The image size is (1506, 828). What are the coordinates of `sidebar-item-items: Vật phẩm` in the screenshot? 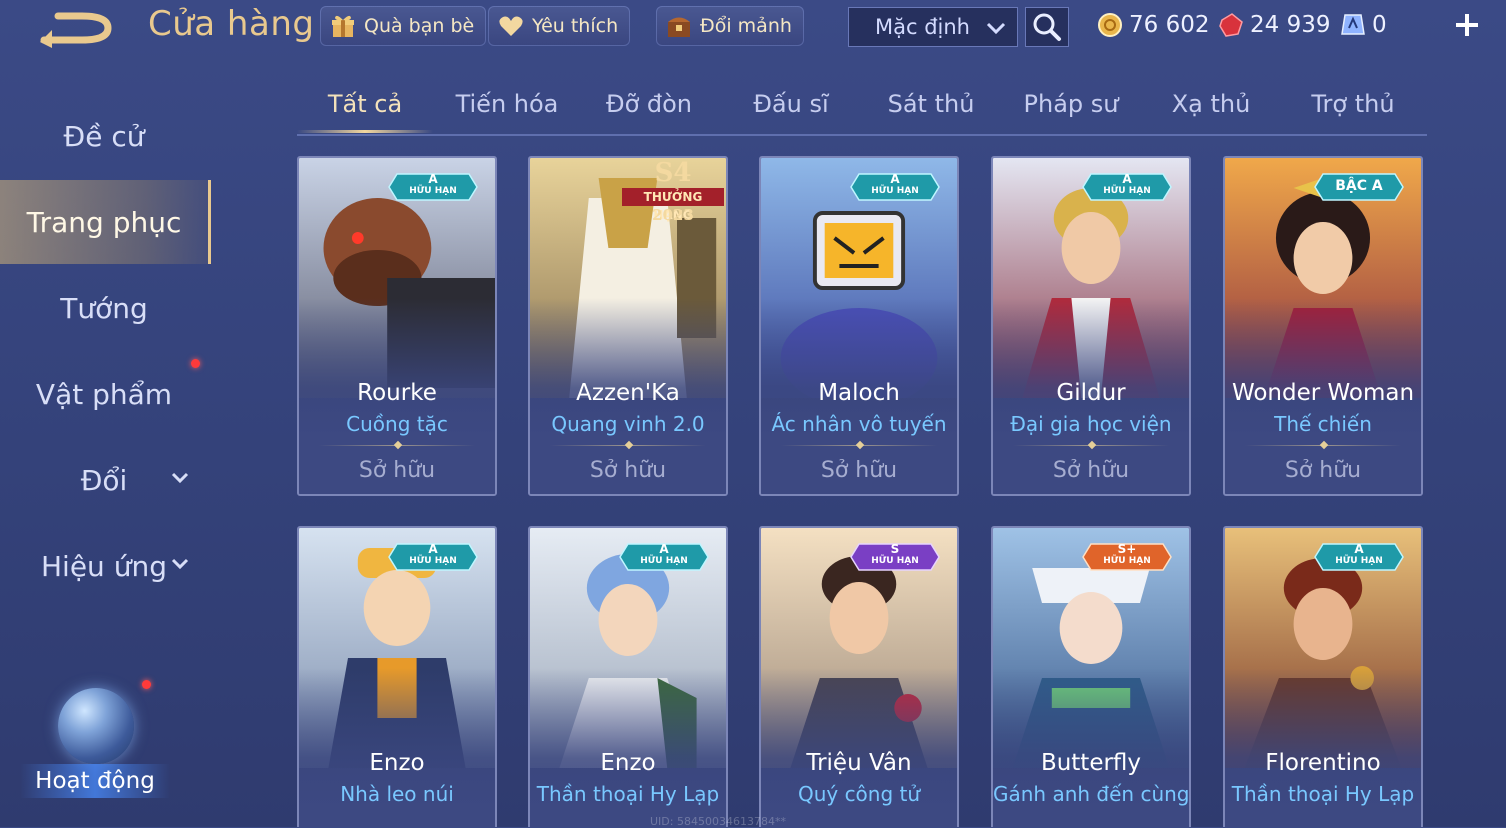 It's located at (104, 394).